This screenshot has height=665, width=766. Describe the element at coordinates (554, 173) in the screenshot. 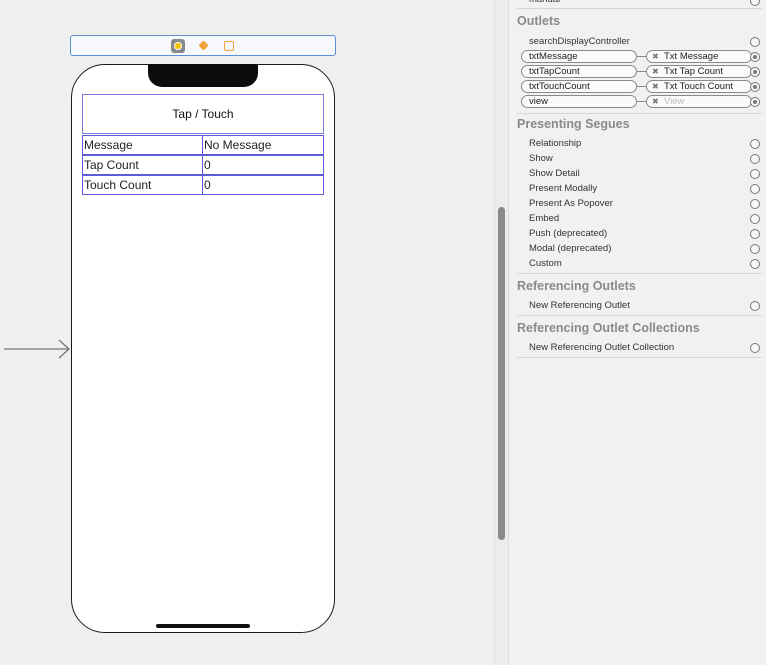

I see `segue-show-detail: Show Detail` at that location.